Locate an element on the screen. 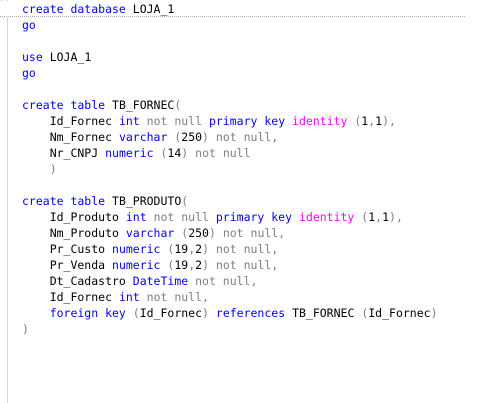  code-token: create database is located at coordinates (77, 9).